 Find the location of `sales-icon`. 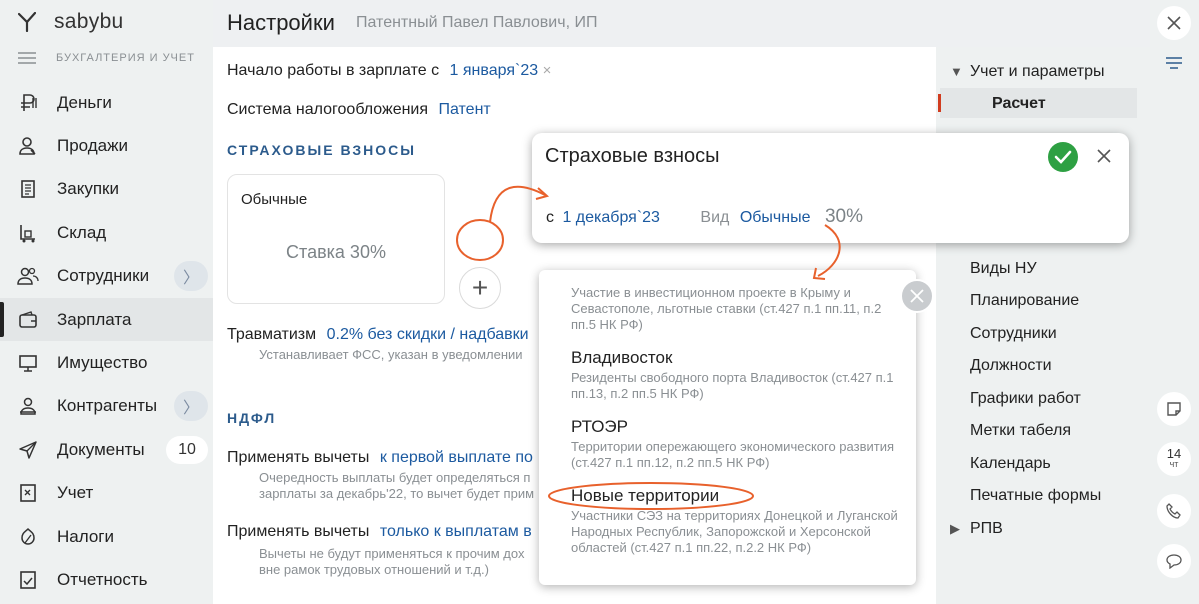

sales-icon is located at coordinates (28, 146).